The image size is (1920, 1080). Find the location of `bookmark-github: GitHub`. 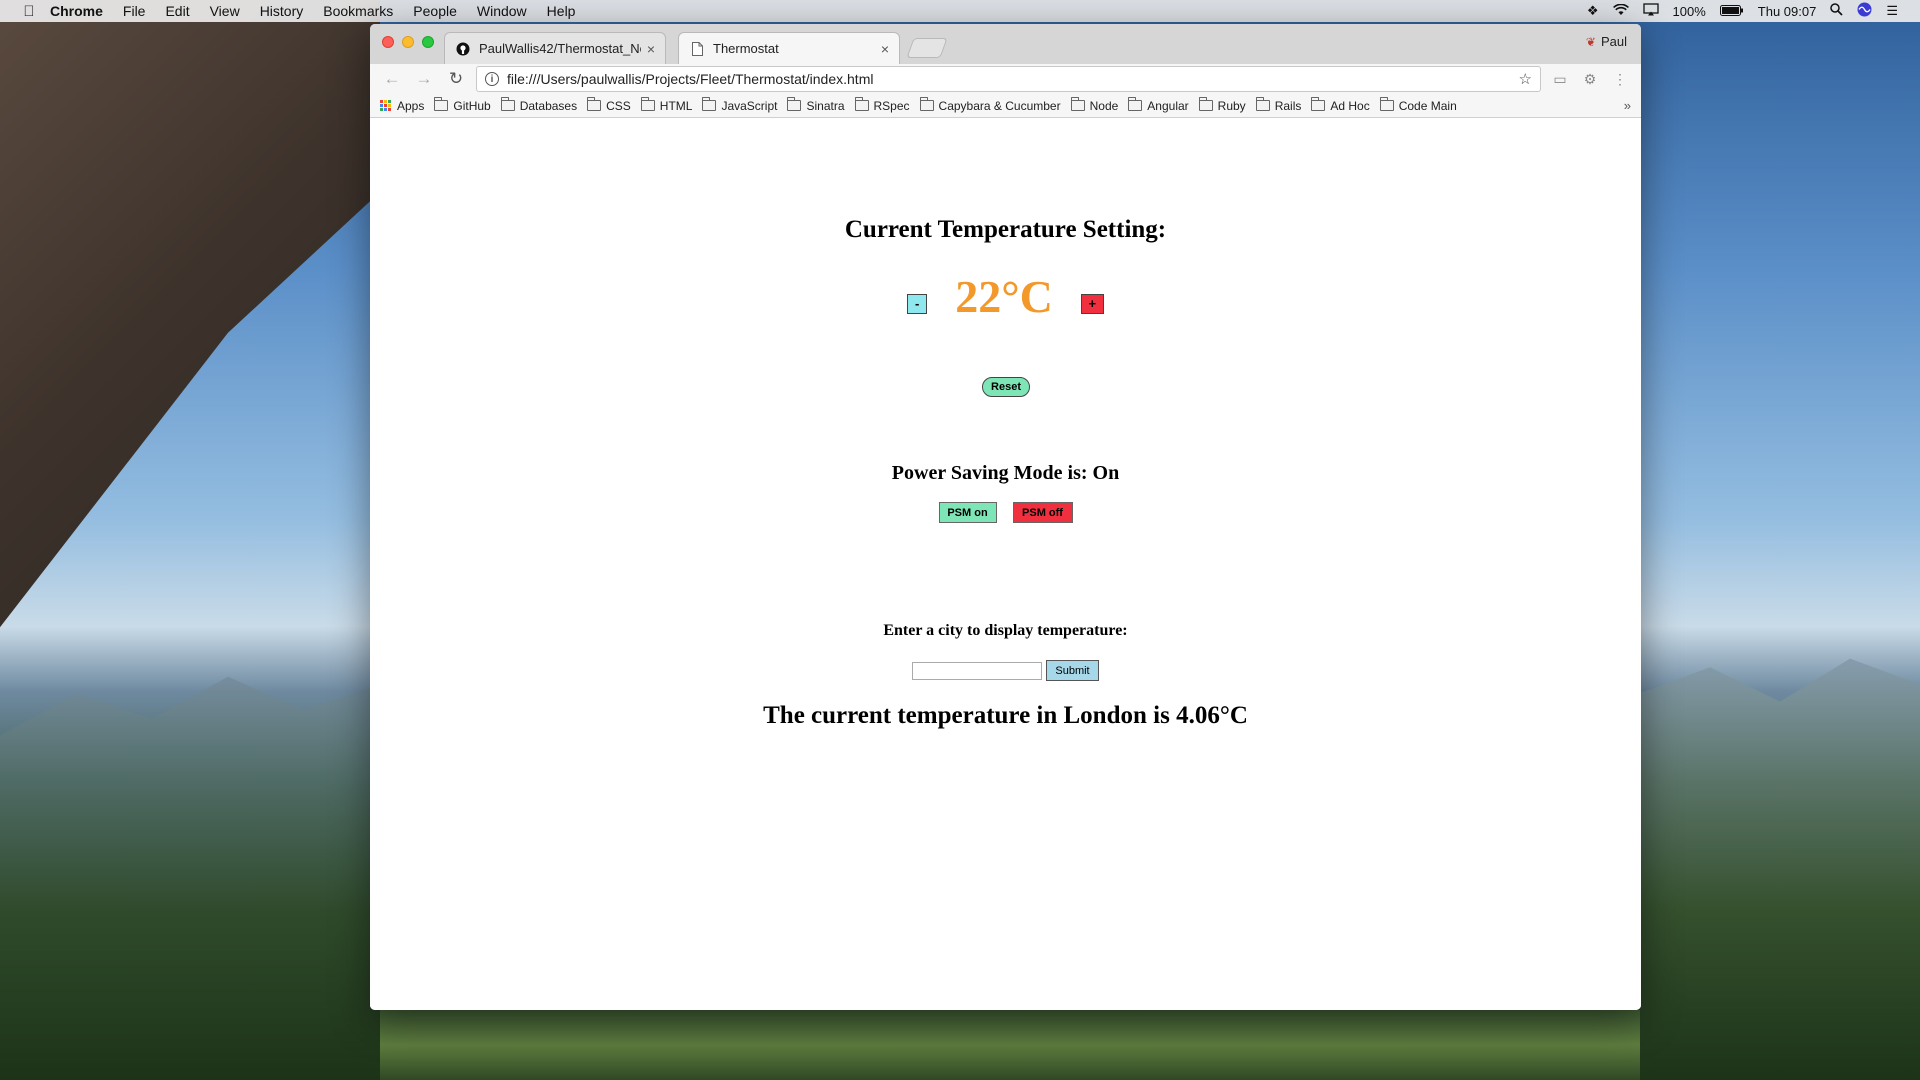

bookmark-github: GitHub is located at coordinates (462, 105).